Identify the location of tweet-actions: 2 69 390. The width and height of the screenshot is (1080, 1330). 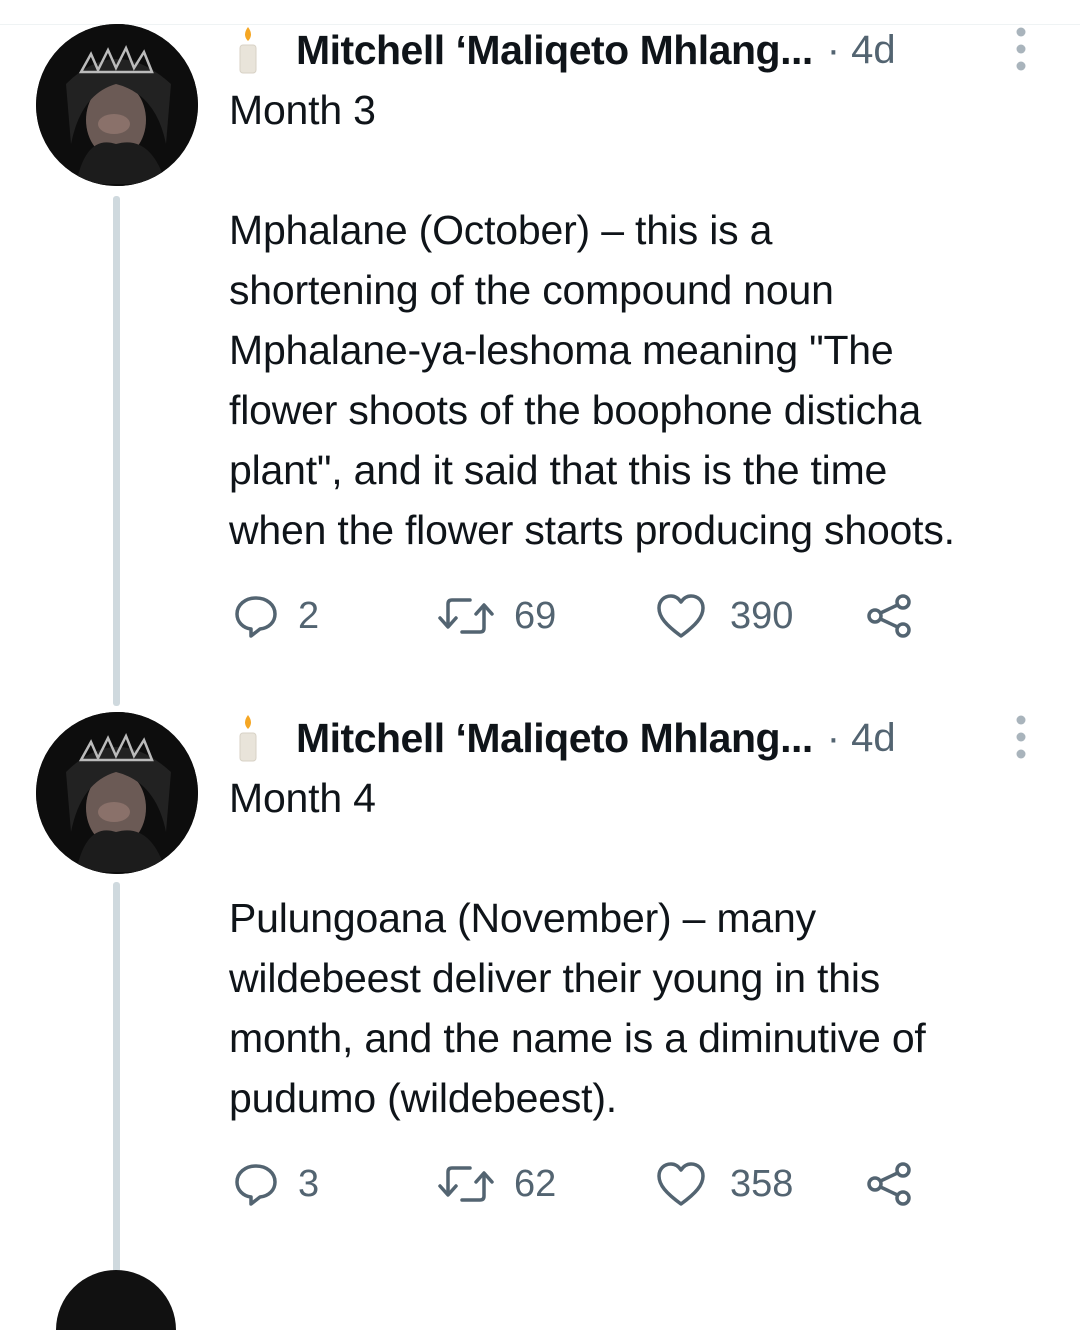
(582, 616).